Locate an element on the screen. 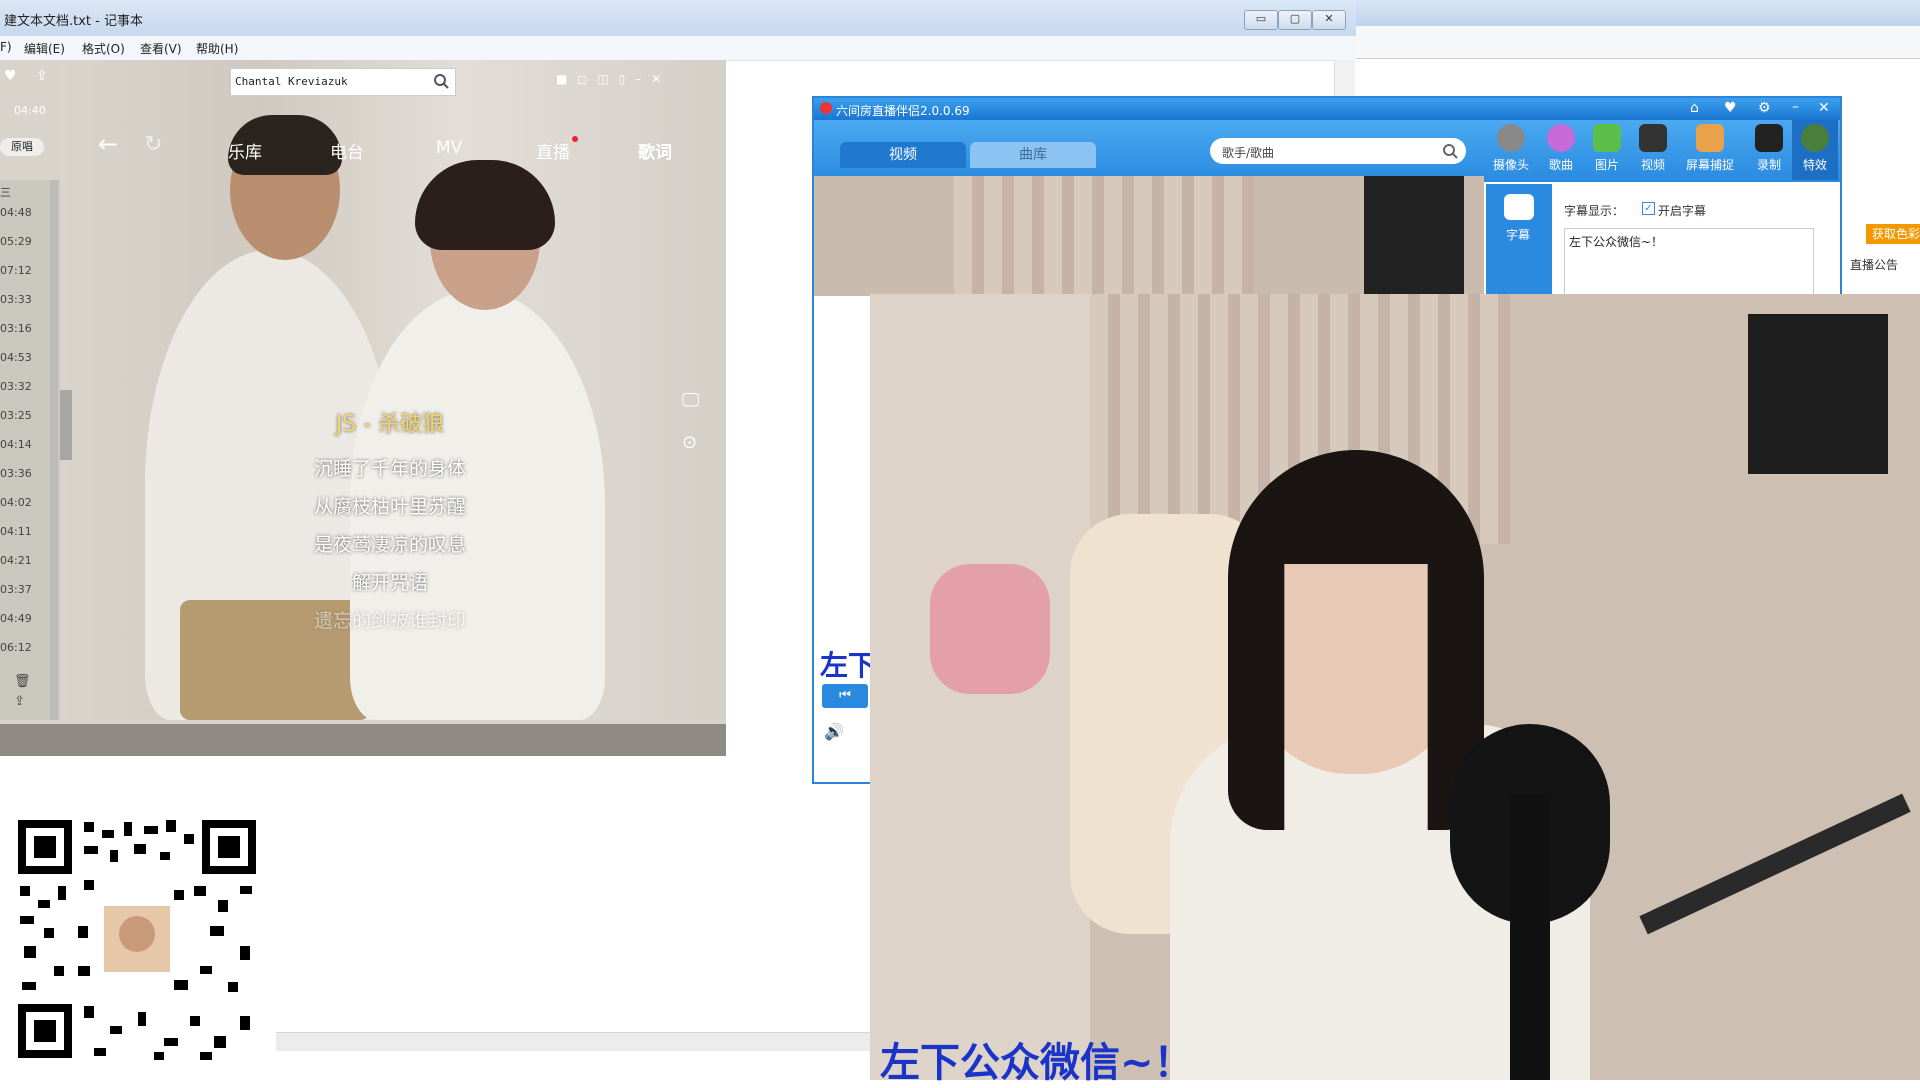 The height and width of the screenshot is (1088, 1920). layout-icon: ◫ is located at coordinates (607, 79).